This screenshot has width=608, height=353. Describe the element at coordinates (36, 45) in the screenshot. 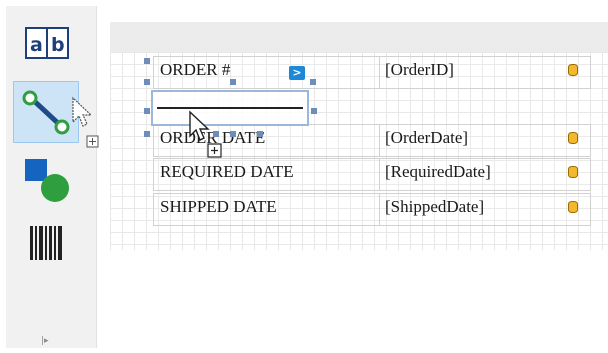

I see `svg-text: a` at that location.